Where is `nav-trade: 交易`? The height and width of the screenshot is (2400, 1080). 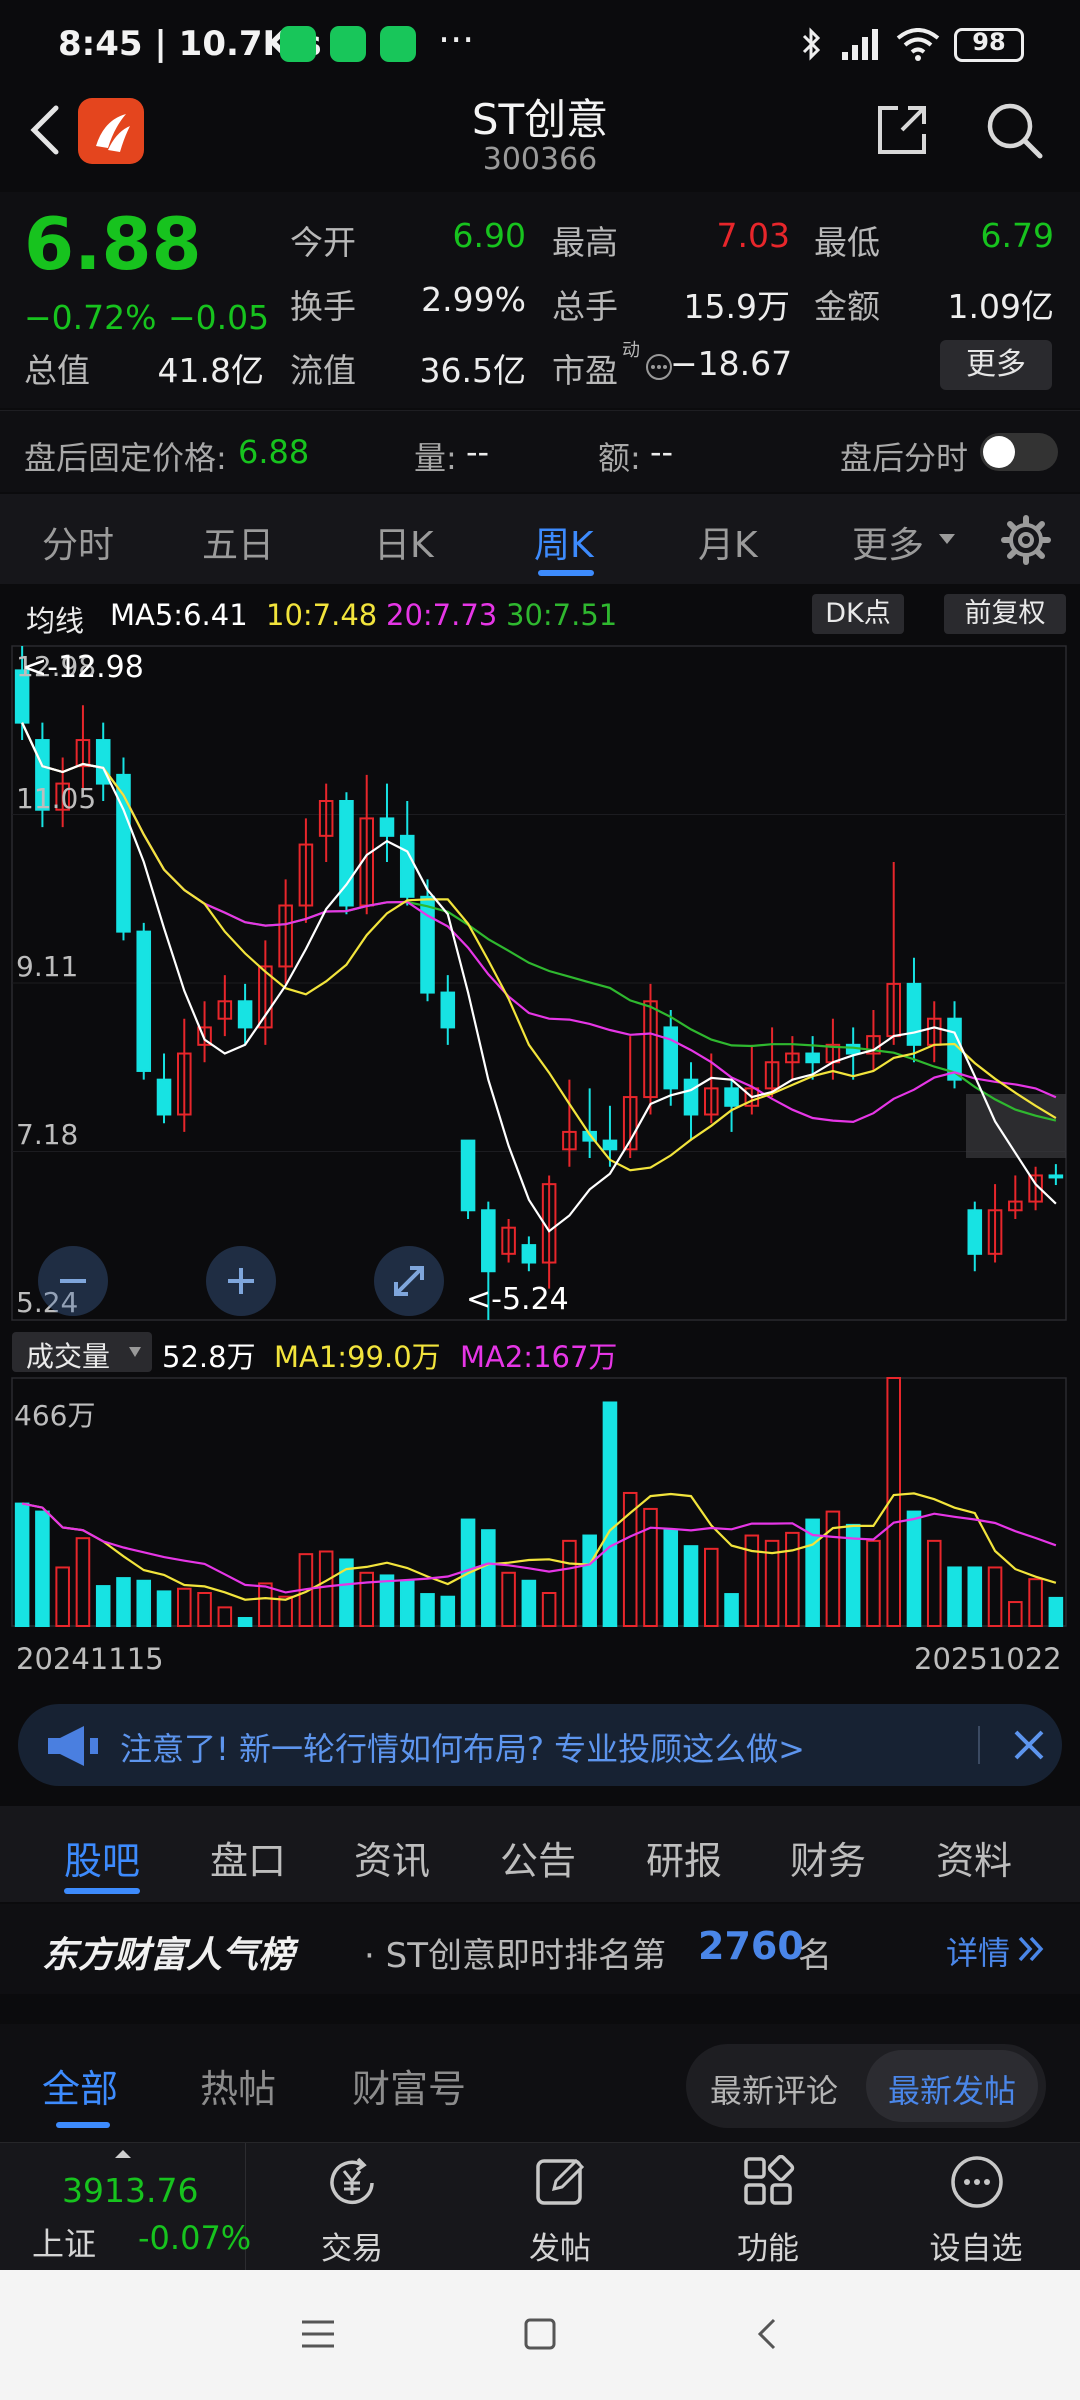
nav-trade: 交易 is located at coordinates (352, 2207).